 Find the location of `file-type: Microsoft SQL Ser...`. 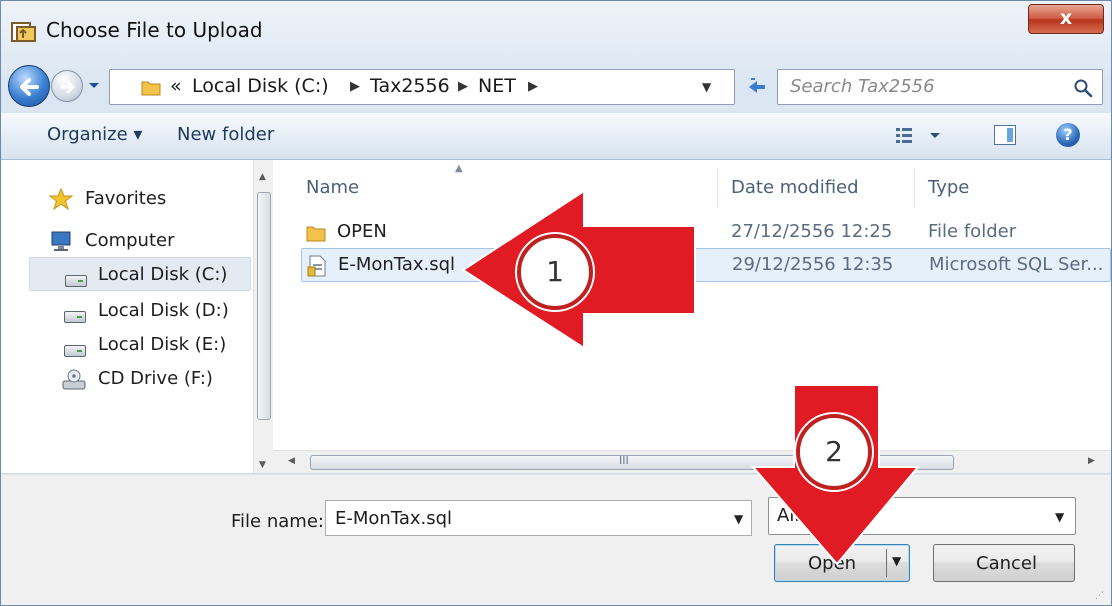

file-type: Microsoft SQL Ser... is located at coordinates (1016, 264).